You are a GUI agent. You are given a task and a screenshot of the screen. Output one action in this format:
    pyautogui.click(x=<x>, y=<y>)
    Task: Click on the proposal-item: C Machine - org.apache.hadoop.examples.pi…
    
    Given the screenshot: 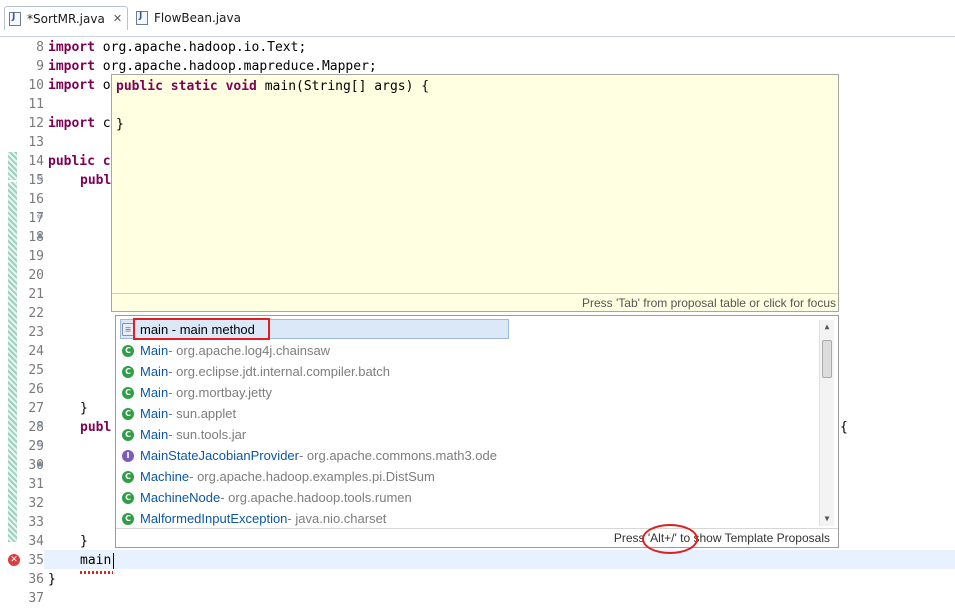 What is the action you would take?
    pyautogui.click(x=278, y=476)
    